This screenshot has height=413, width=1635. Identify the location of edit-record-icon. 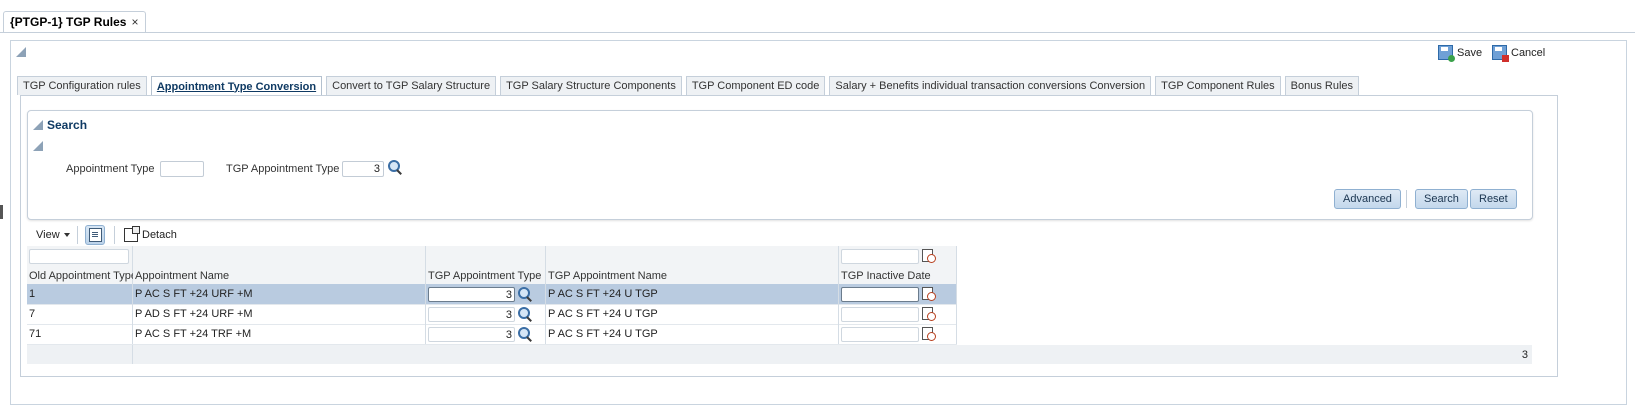
(95, 235).